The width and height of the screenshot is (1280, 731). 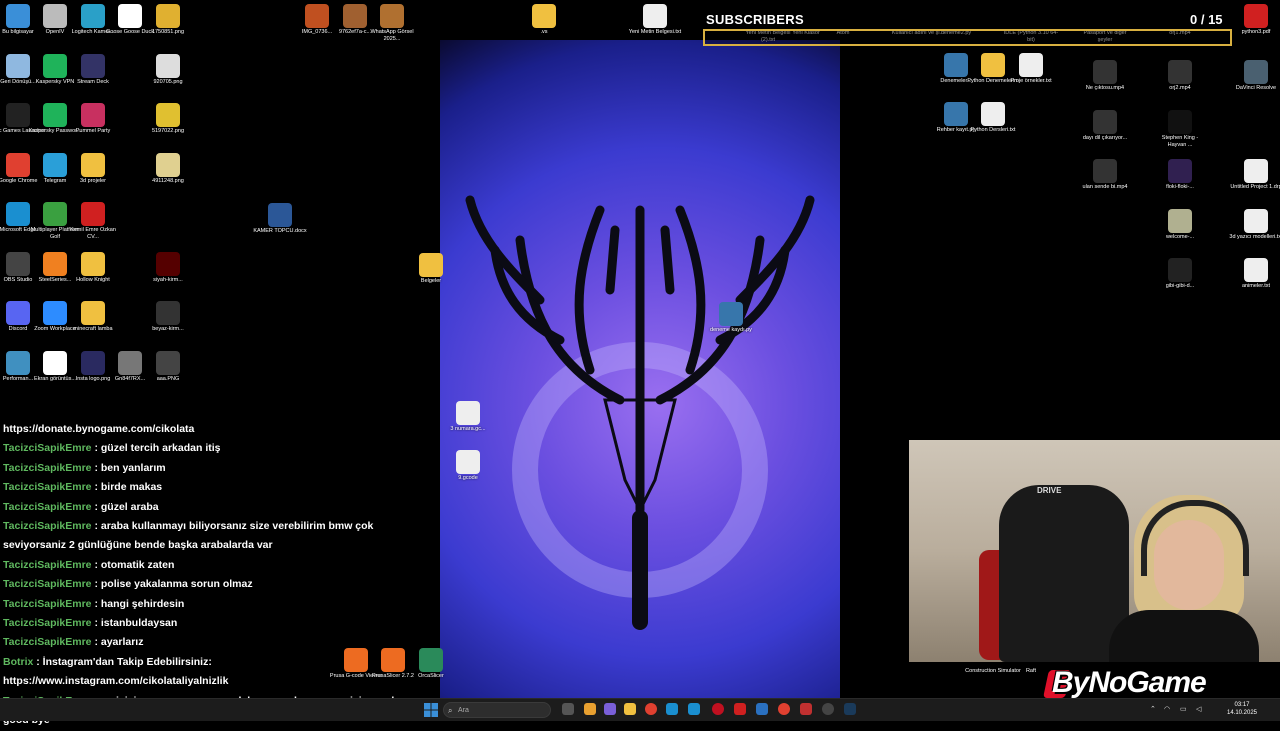 What do you see at coordinates (93, 168) in the screenshot?
I see `desktop-icon: 3d projeler` at bounding box center [93, 168].